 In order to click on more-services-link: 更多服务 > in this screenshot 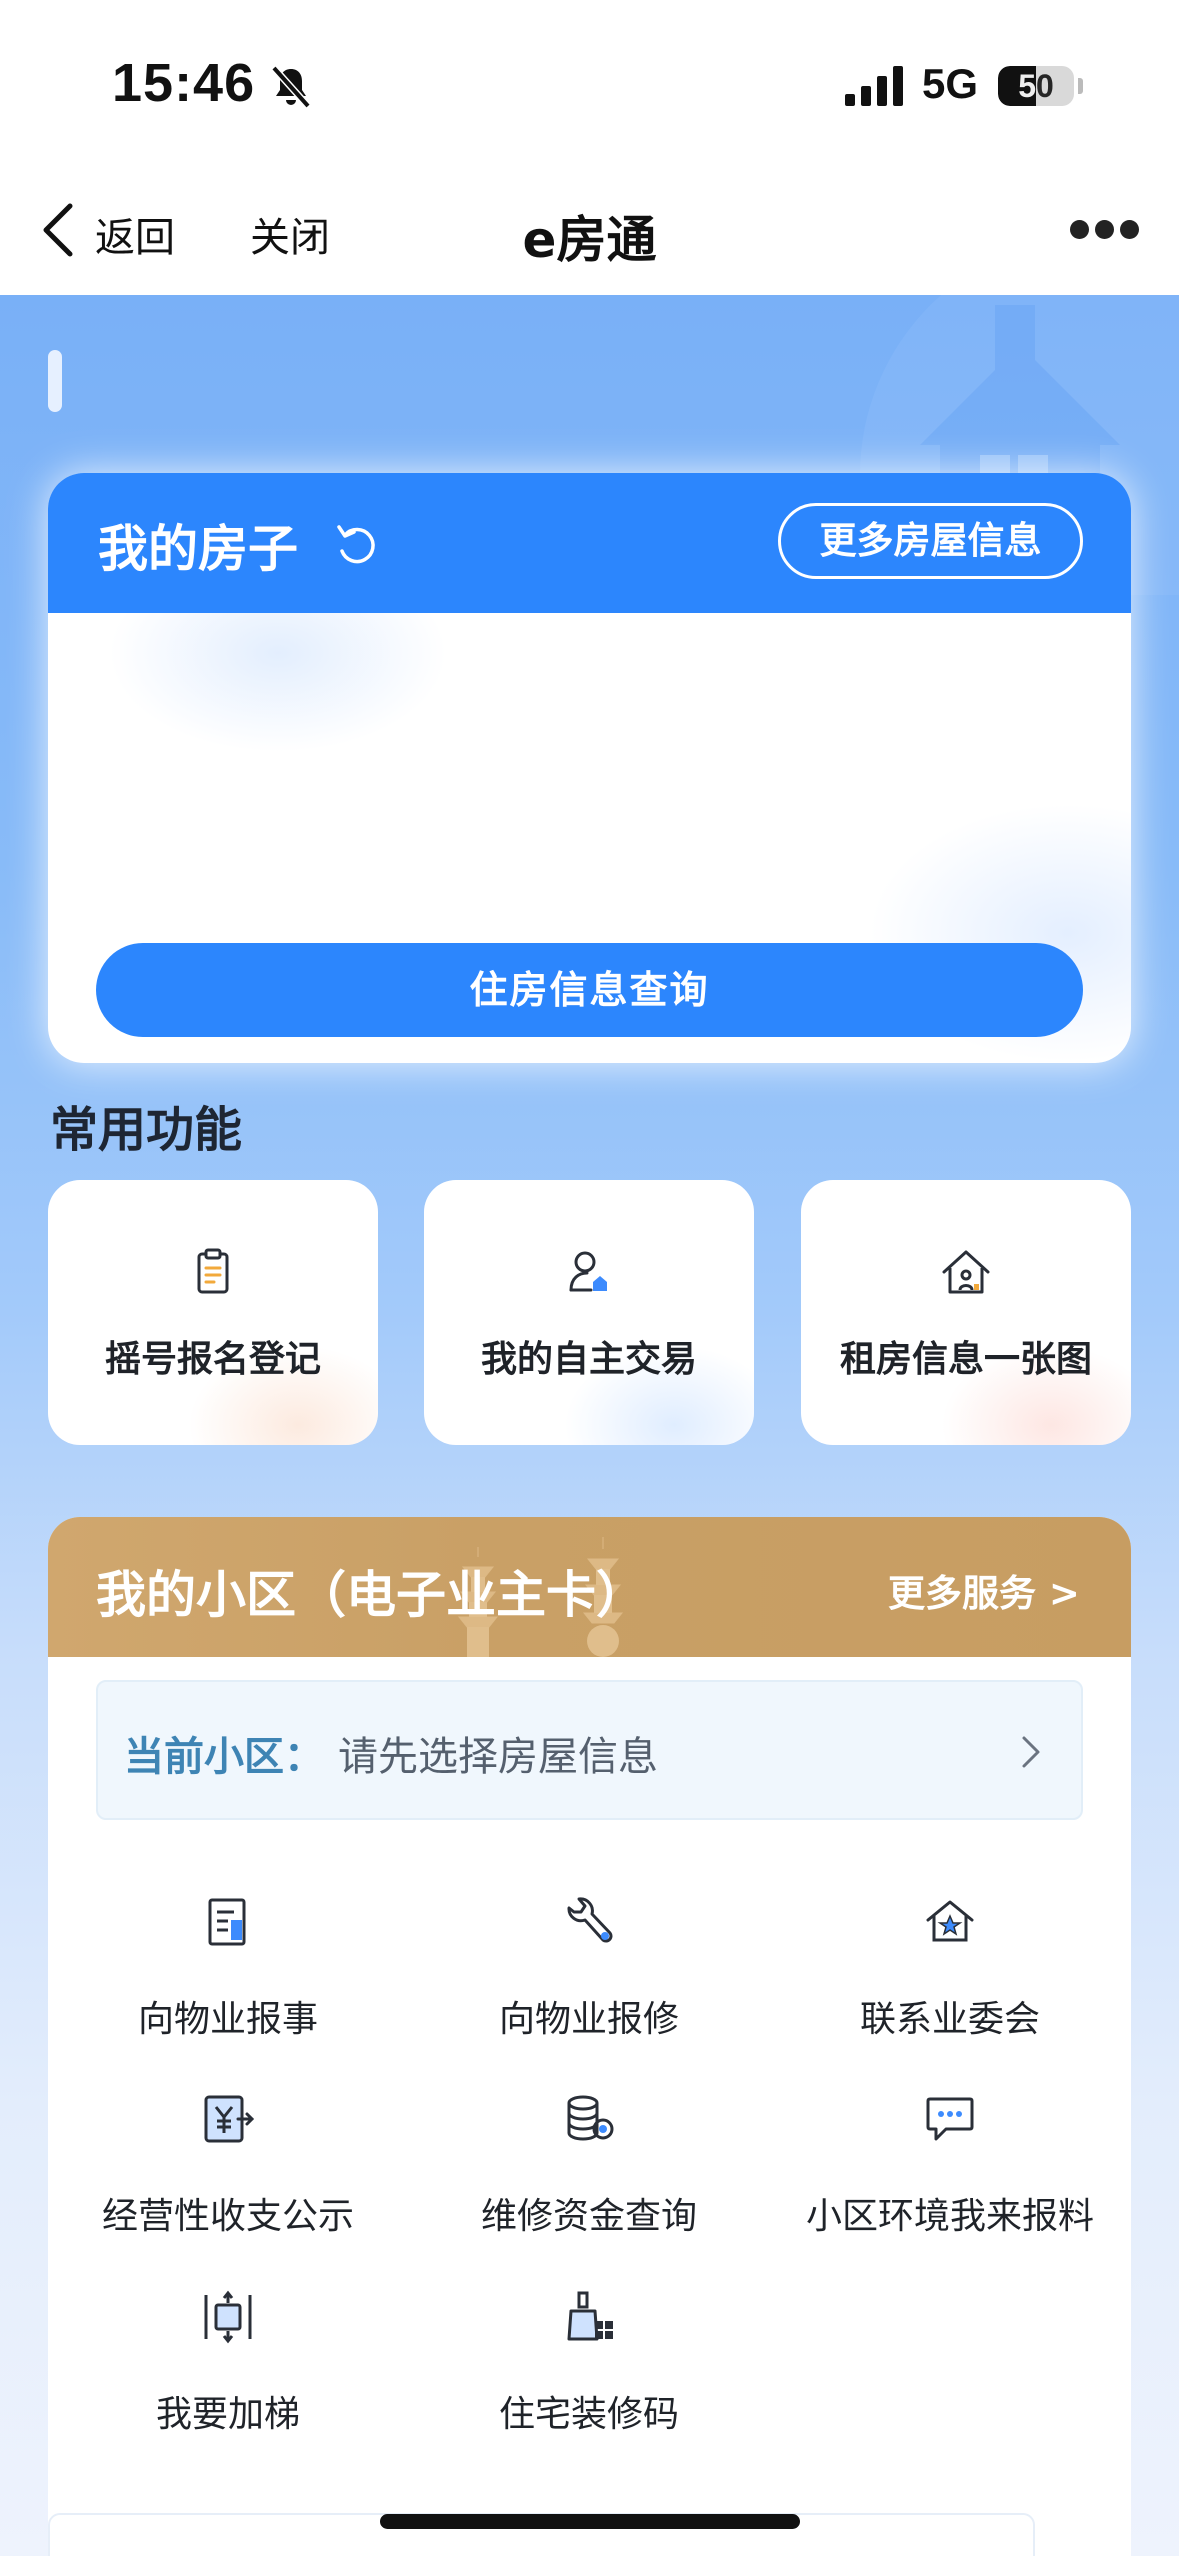, I will do `click(984, 1590)`.